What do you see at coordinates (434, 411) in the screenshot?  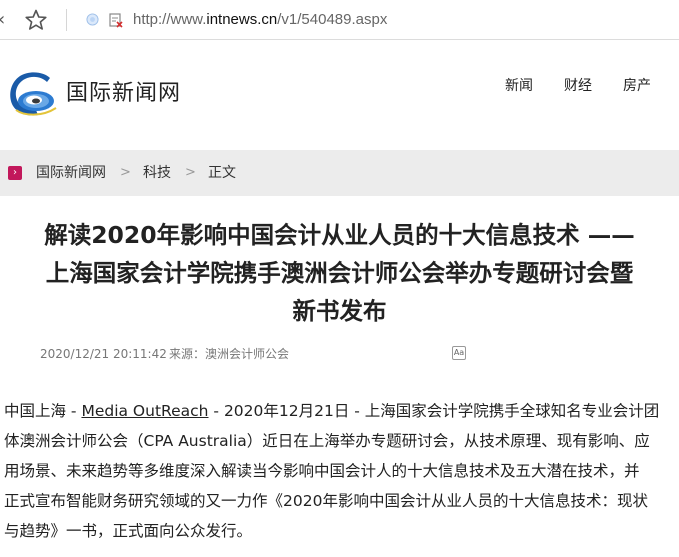 I see `body-text: - 2020年12月21日 - 上海国家会计学院携手全球知名专业会计团` at bounding box center [434, 411].